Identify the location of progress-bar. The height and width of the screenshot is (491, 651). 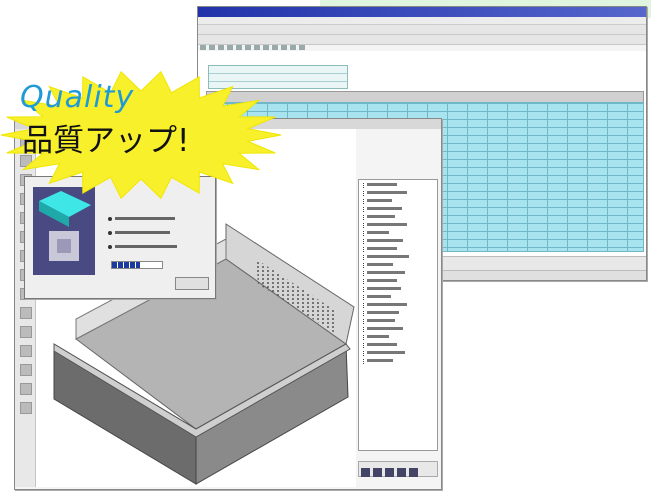
(137, 265).